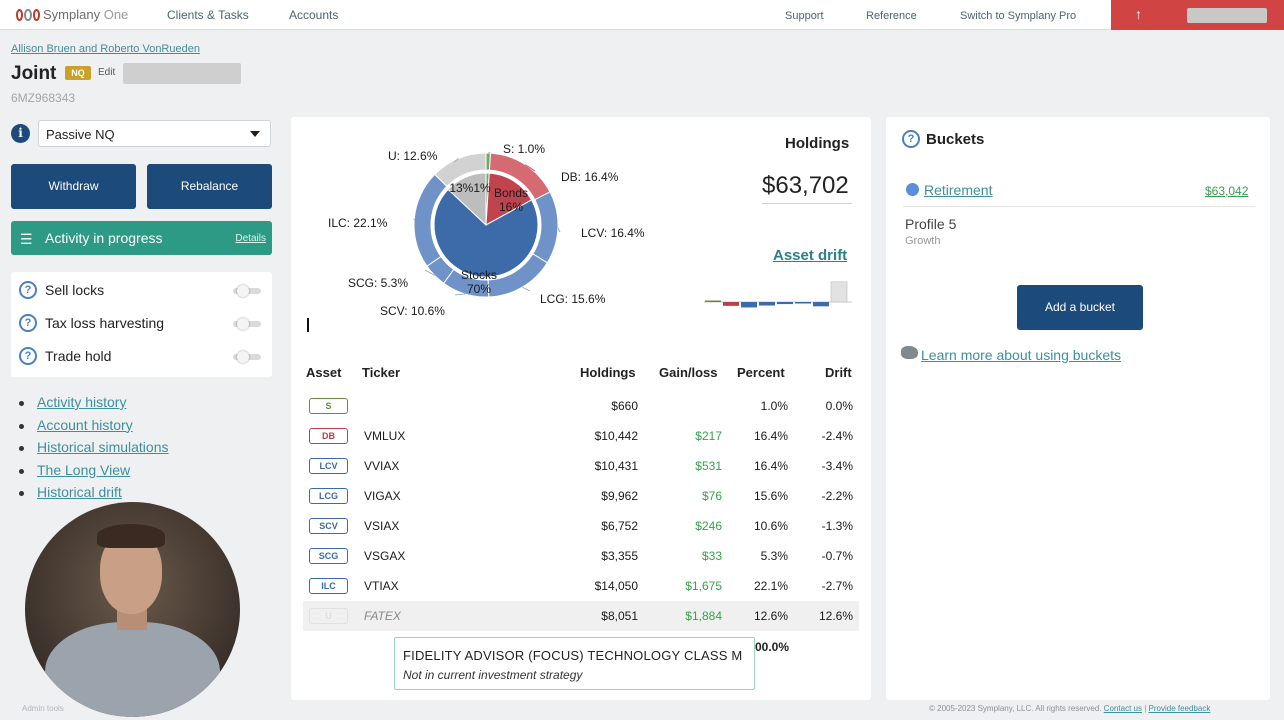 The width and height of the screenshot is (1284, 720). Describe the element at coordinates (20, 133) in the screenshot. I see `info-icon: i` at that location.